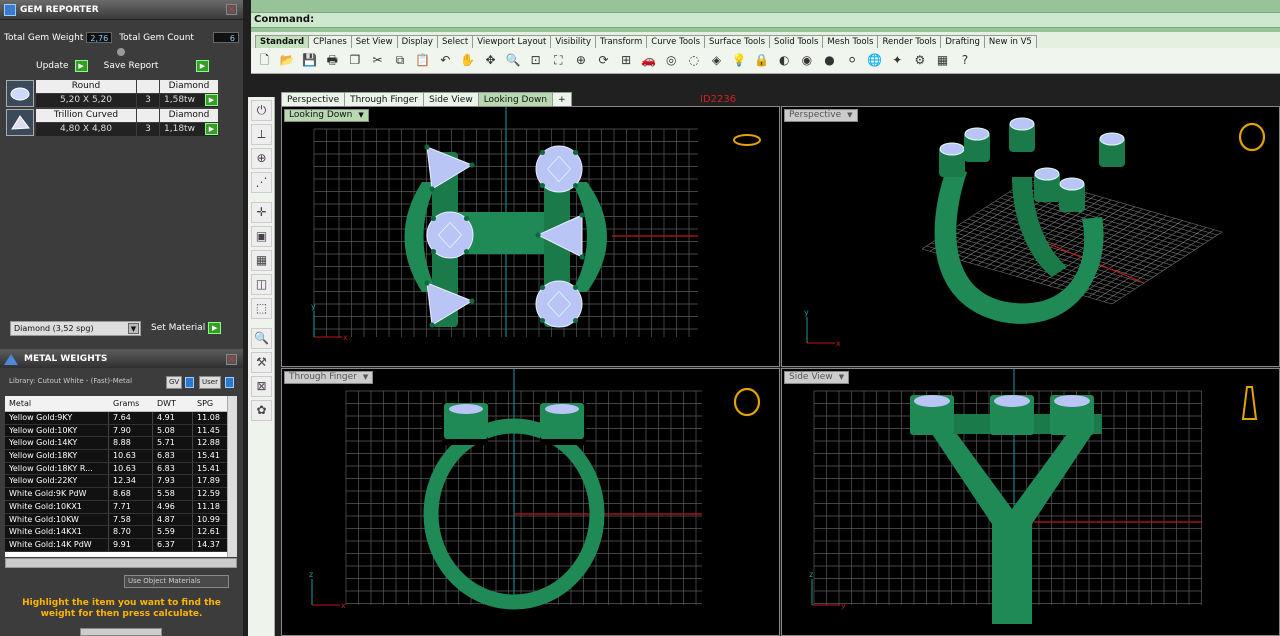 Image resolution: width=1280 pixels, height=636 pixels. I want to click on viewport-title: Side View ▼, so click(817, 377).